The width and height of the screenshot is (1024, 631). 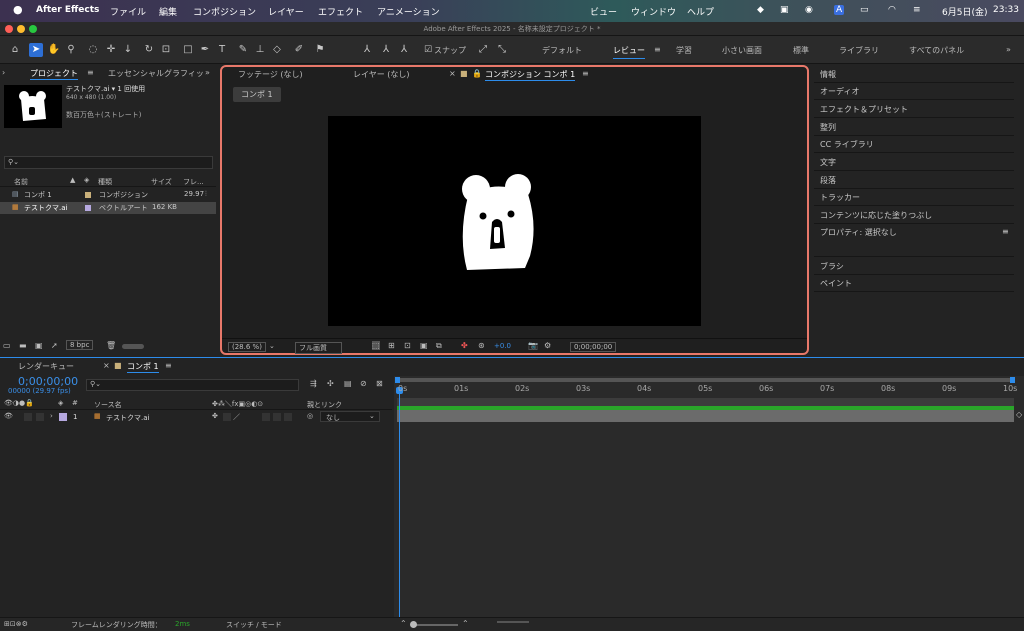 What do you see at coordinates (192, 385) in the screenshot?
I see `timeline-search-input: ⚲⌄` at bounding box center [192, 385].